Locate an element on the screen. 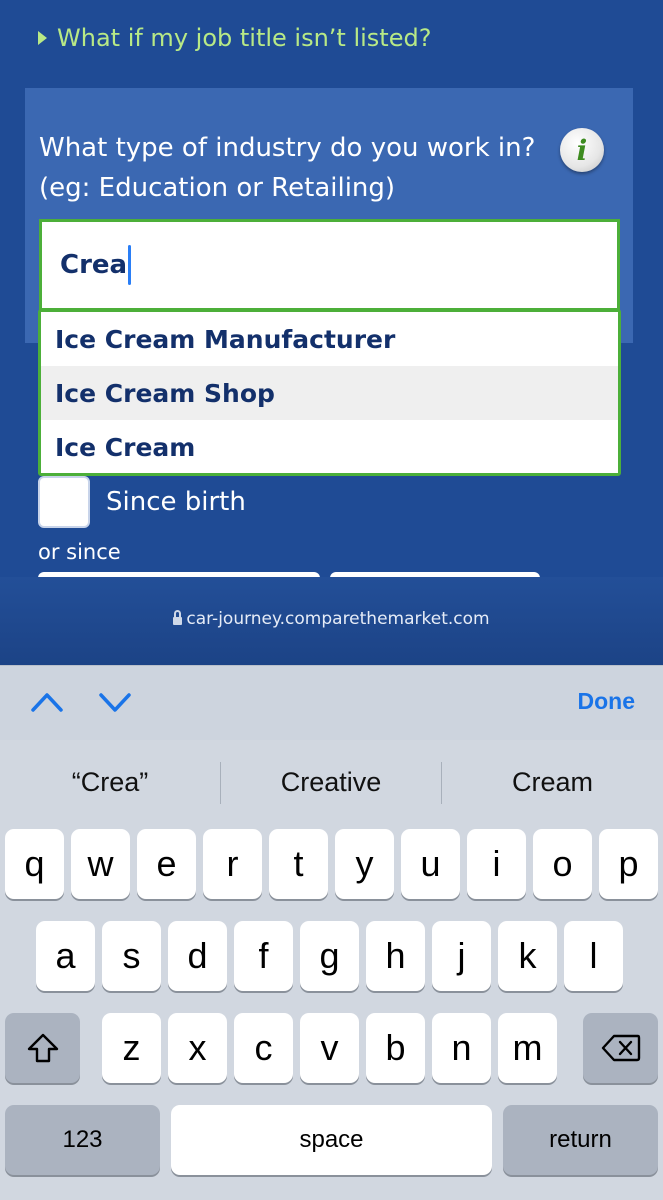 The width and height of the screenshot is (663, 1200). key-v: v is located at coordinates (329, 1048).